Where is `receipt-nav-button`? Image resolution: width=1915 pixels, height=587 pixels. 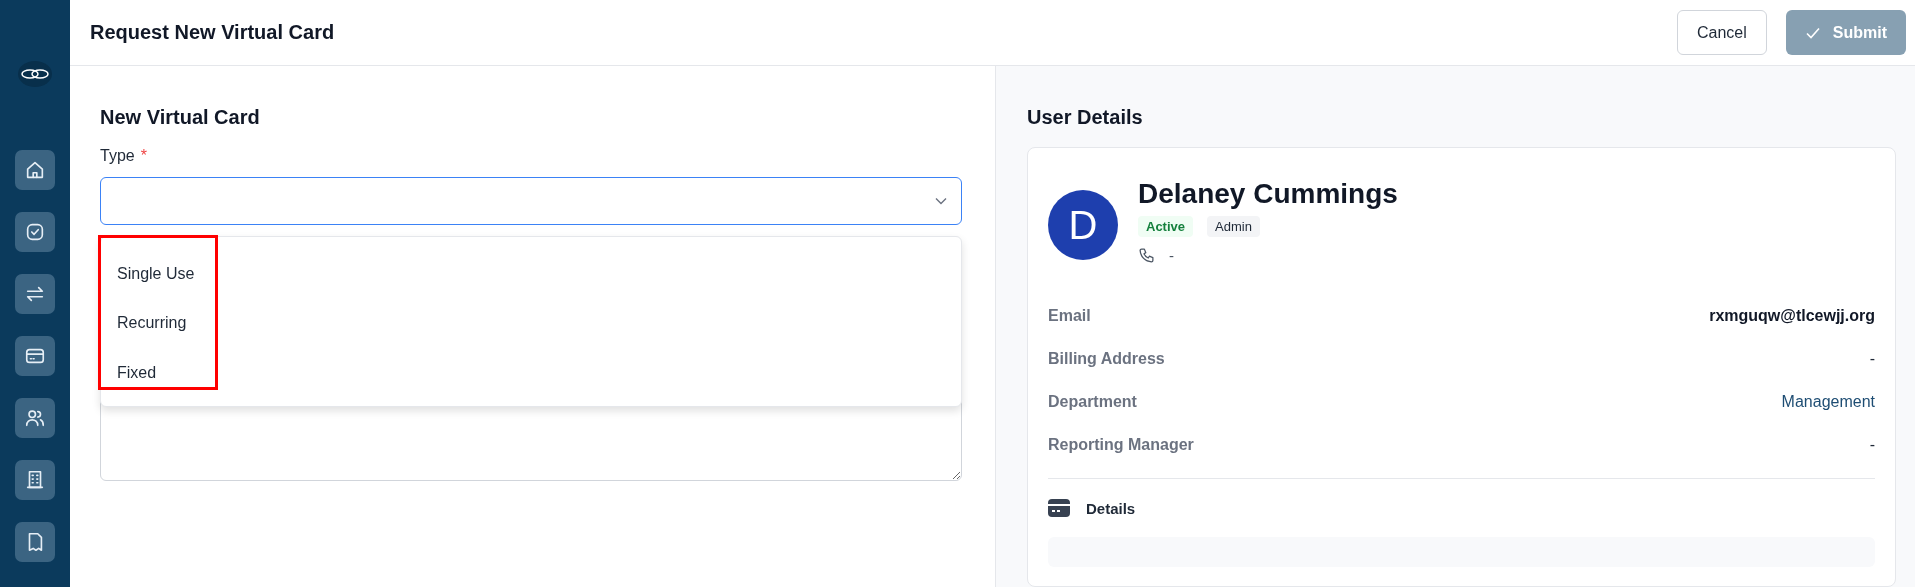
receipt-nav-button is located at coordinates (35, 542).